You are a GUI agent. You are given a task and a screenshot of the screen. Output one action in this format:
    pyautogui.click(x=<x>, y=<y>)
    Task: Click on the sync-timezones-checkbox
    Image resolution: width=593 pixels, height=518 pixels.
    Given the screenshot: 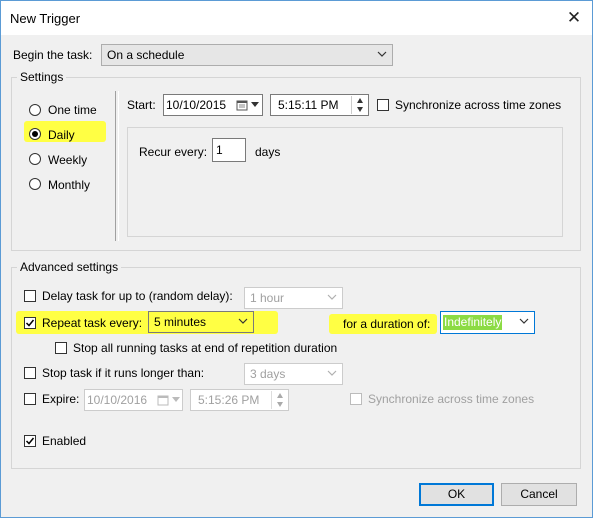 What is the action you would take?
    pyautogui.click(x=383, y=105)
    